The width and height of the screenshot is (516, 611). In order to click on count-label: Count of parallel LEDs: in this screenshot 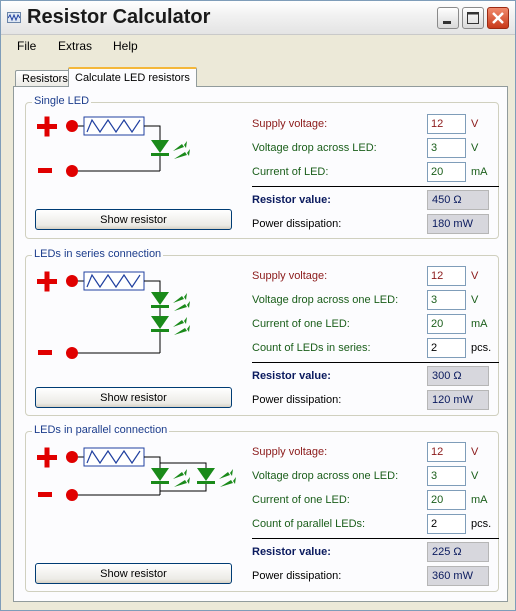, I will do `click(309, 524)`.